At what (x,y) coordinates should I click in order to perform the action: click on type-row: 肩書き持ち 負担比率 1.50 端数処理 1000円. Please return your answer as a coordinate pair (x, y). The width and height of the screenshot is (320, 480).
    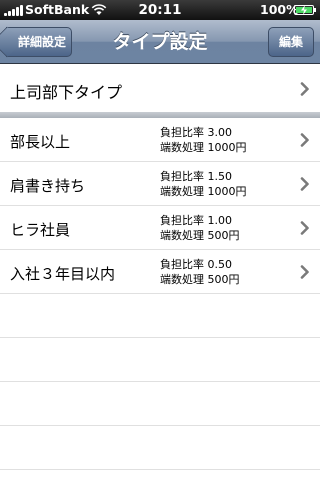
    Looking at the image, I should click on (160, 184).